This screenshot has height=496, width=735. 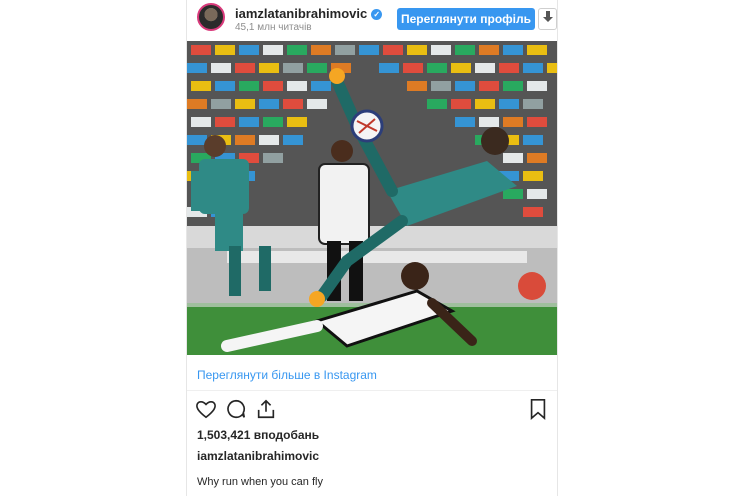 I want to click on download-icon, so click(x=547, y=19).